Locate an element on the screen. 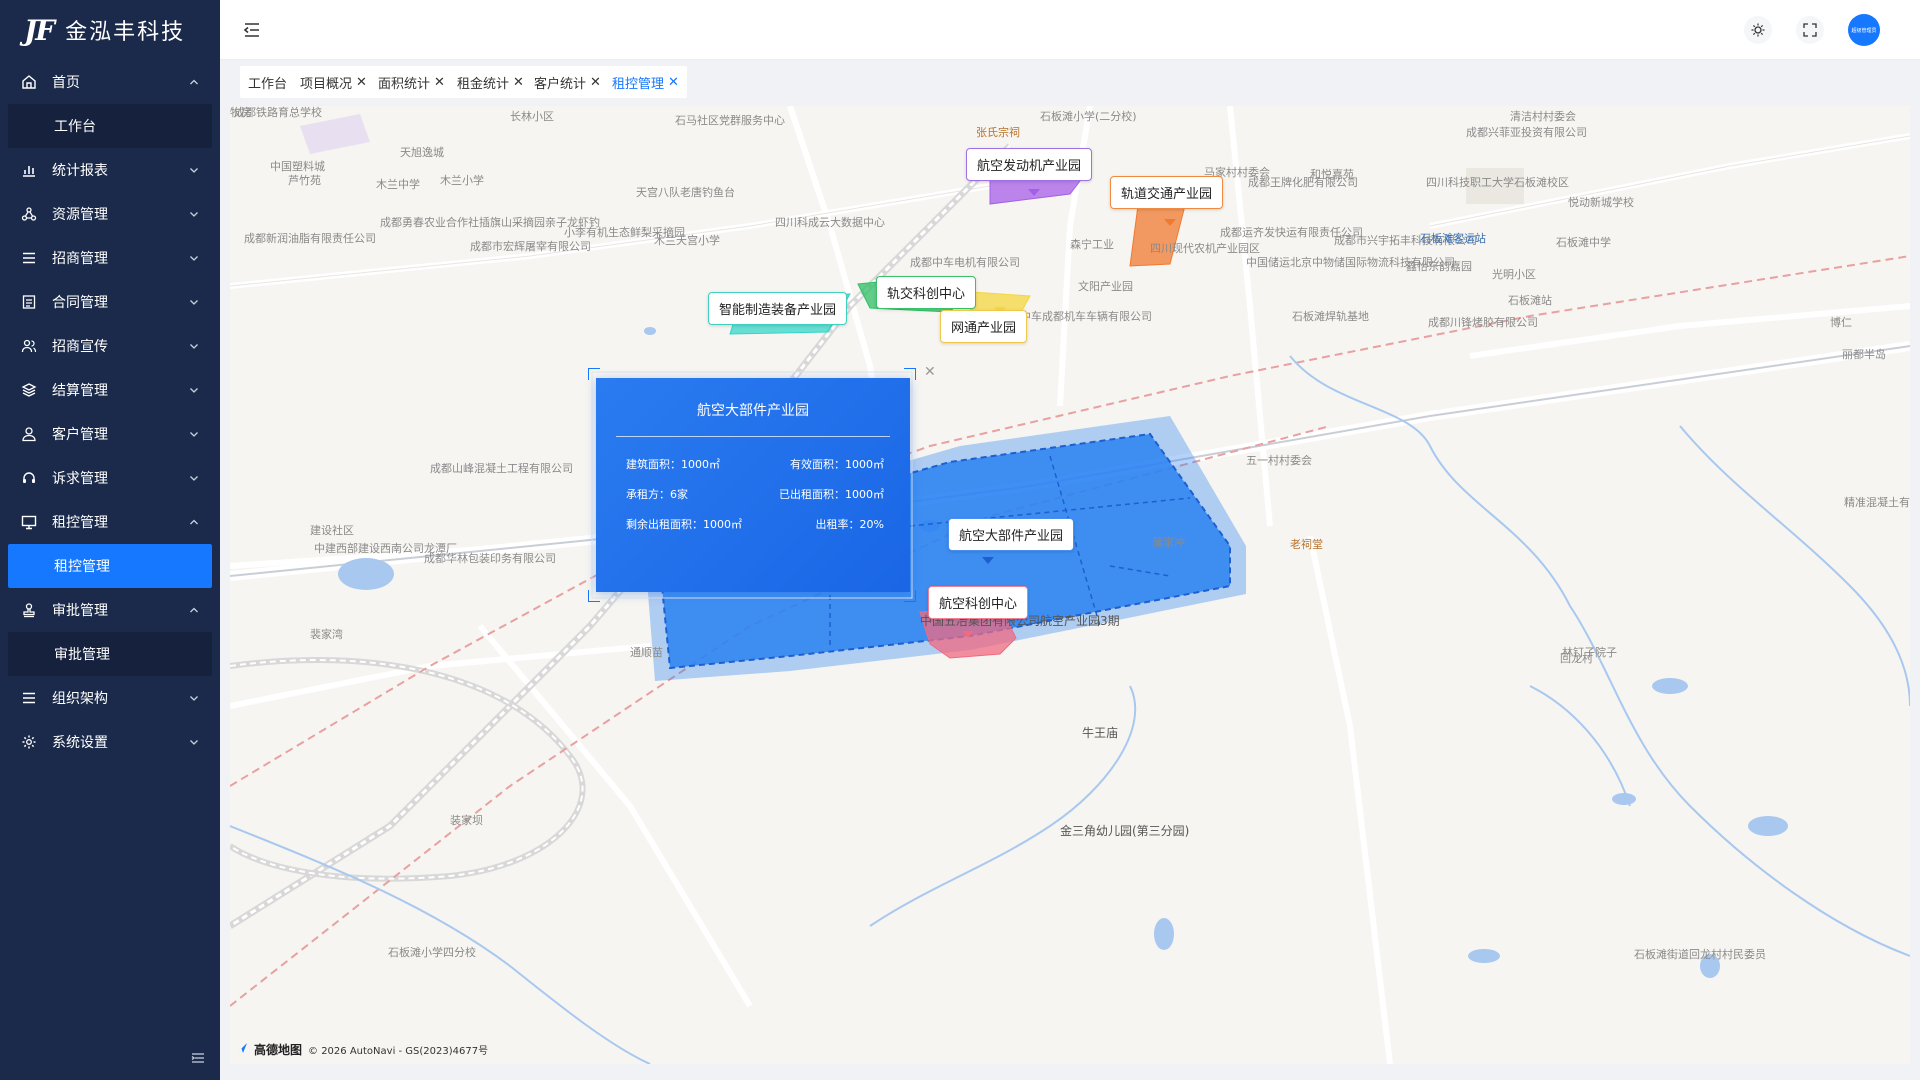 The height and width of the screenshot is (1080, 1920). map-poi-label: 精准混凝土有限公司城华分店 is located at coordinates (1877, 503).